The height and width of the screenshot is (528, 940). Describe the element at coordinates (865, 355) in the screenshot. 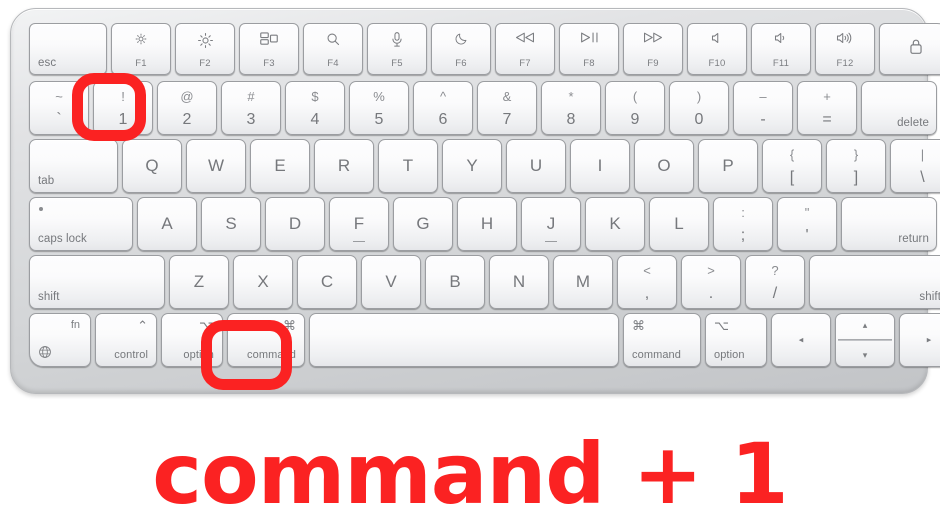

I see `arrow-down-icon: ▾` at that location.